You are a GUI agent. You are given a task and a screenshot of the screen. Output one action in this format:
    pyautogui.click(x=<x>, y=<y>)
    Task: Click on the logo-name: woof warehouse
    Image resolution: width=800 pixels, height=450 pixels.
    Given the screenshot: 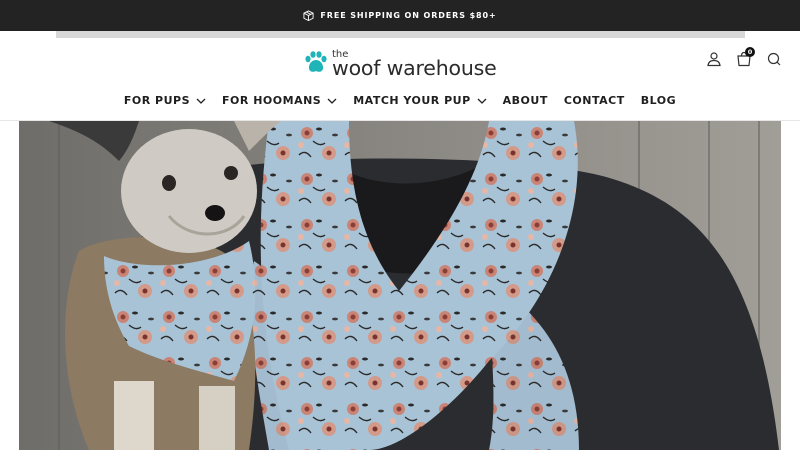 What is the action you would take?
    pyautogui.click(x=414, y=68)
    